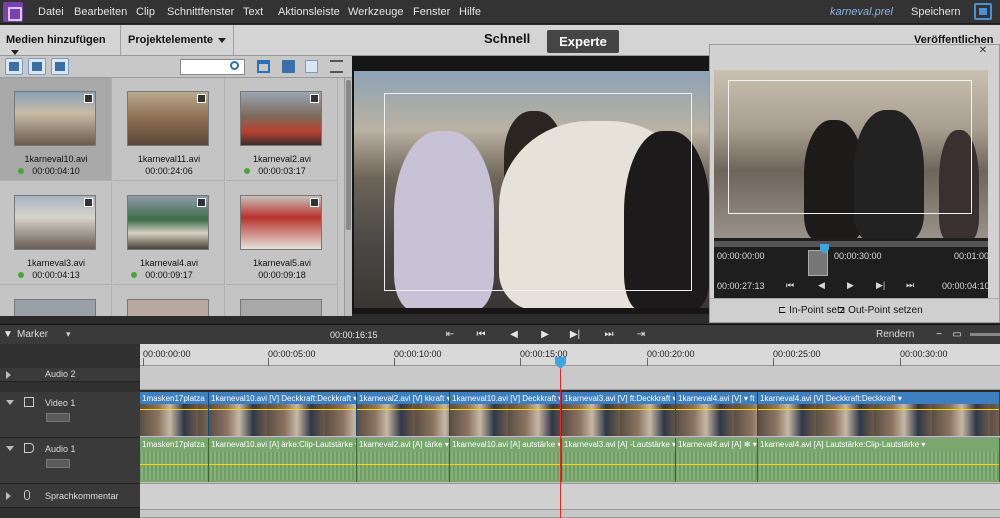 The height and width of the screenshot is (518, 1000). What do you see at coordinates (32, 334) in the screenshot?
I see `marker-dropdown: Marker` at bounding box center [32, 334].